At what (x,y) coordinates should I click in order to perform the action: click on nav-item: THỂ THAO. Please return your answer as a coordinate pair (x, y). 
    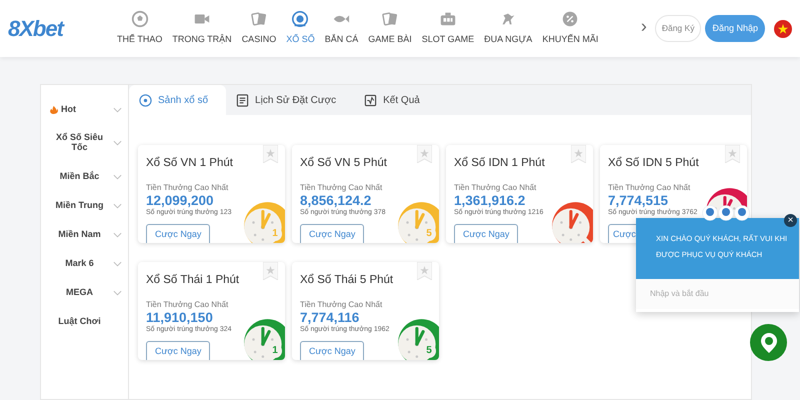
    Looking at the image, I should click on (140, 28).